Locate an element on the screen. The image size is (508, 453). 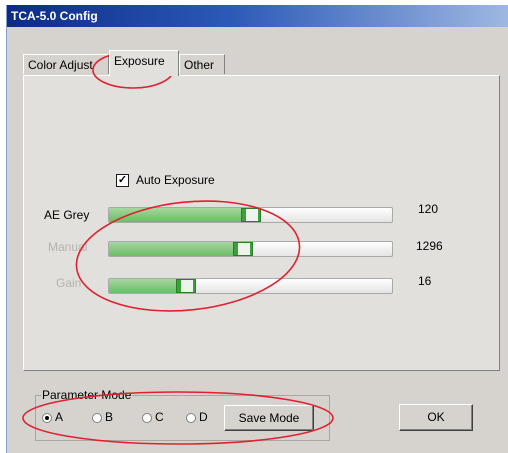
tab-exposure-label: Exposure is located at coordinates (139, 61).